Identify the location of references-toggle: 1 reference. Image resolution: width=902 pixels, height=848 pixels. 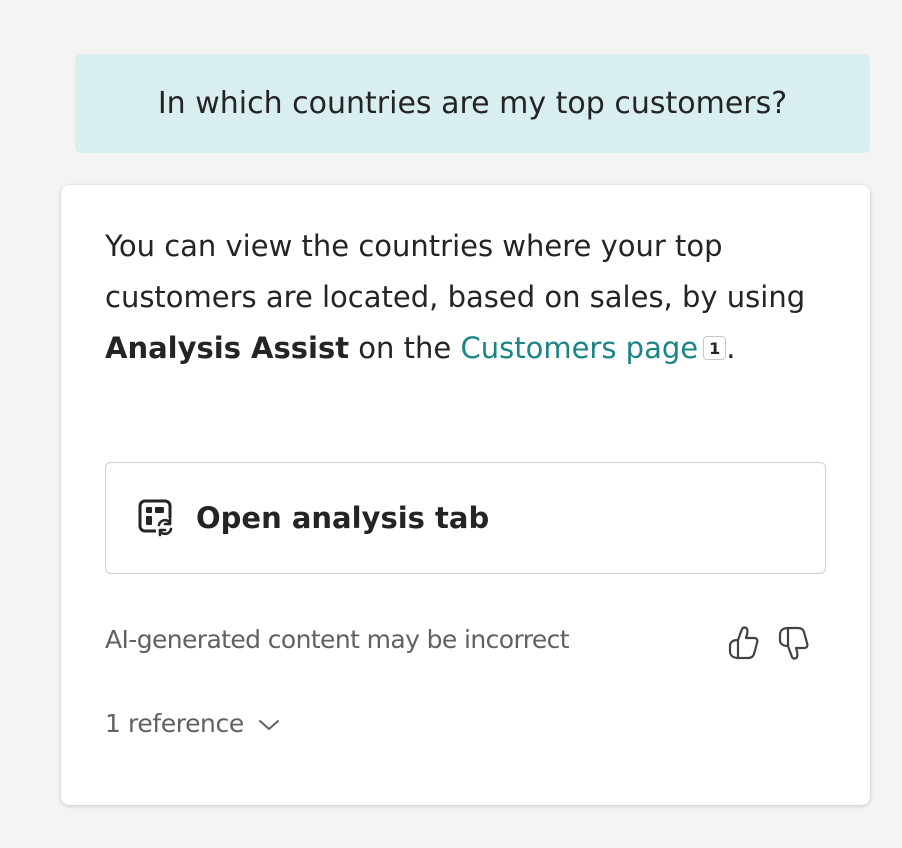
(192, 723).